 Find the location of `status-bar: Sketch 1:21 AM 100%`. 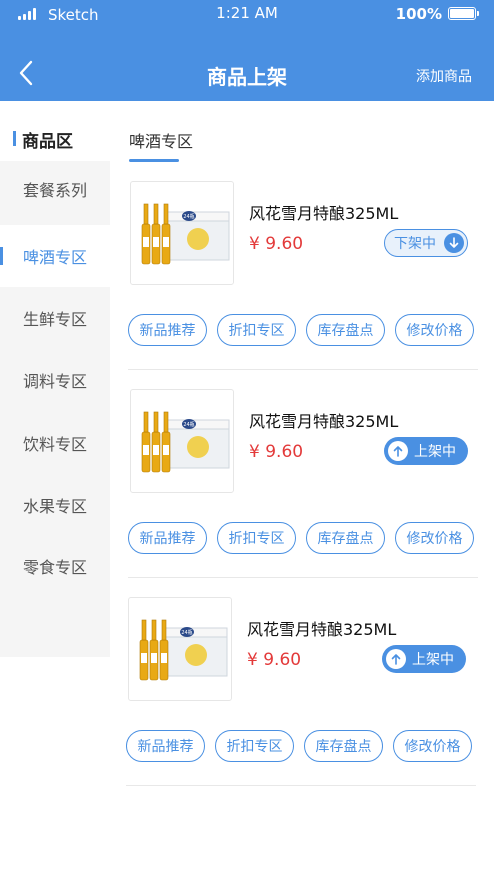

status-bar: Sketch 1:21 AM 100% is located at coordinates (247, 15).